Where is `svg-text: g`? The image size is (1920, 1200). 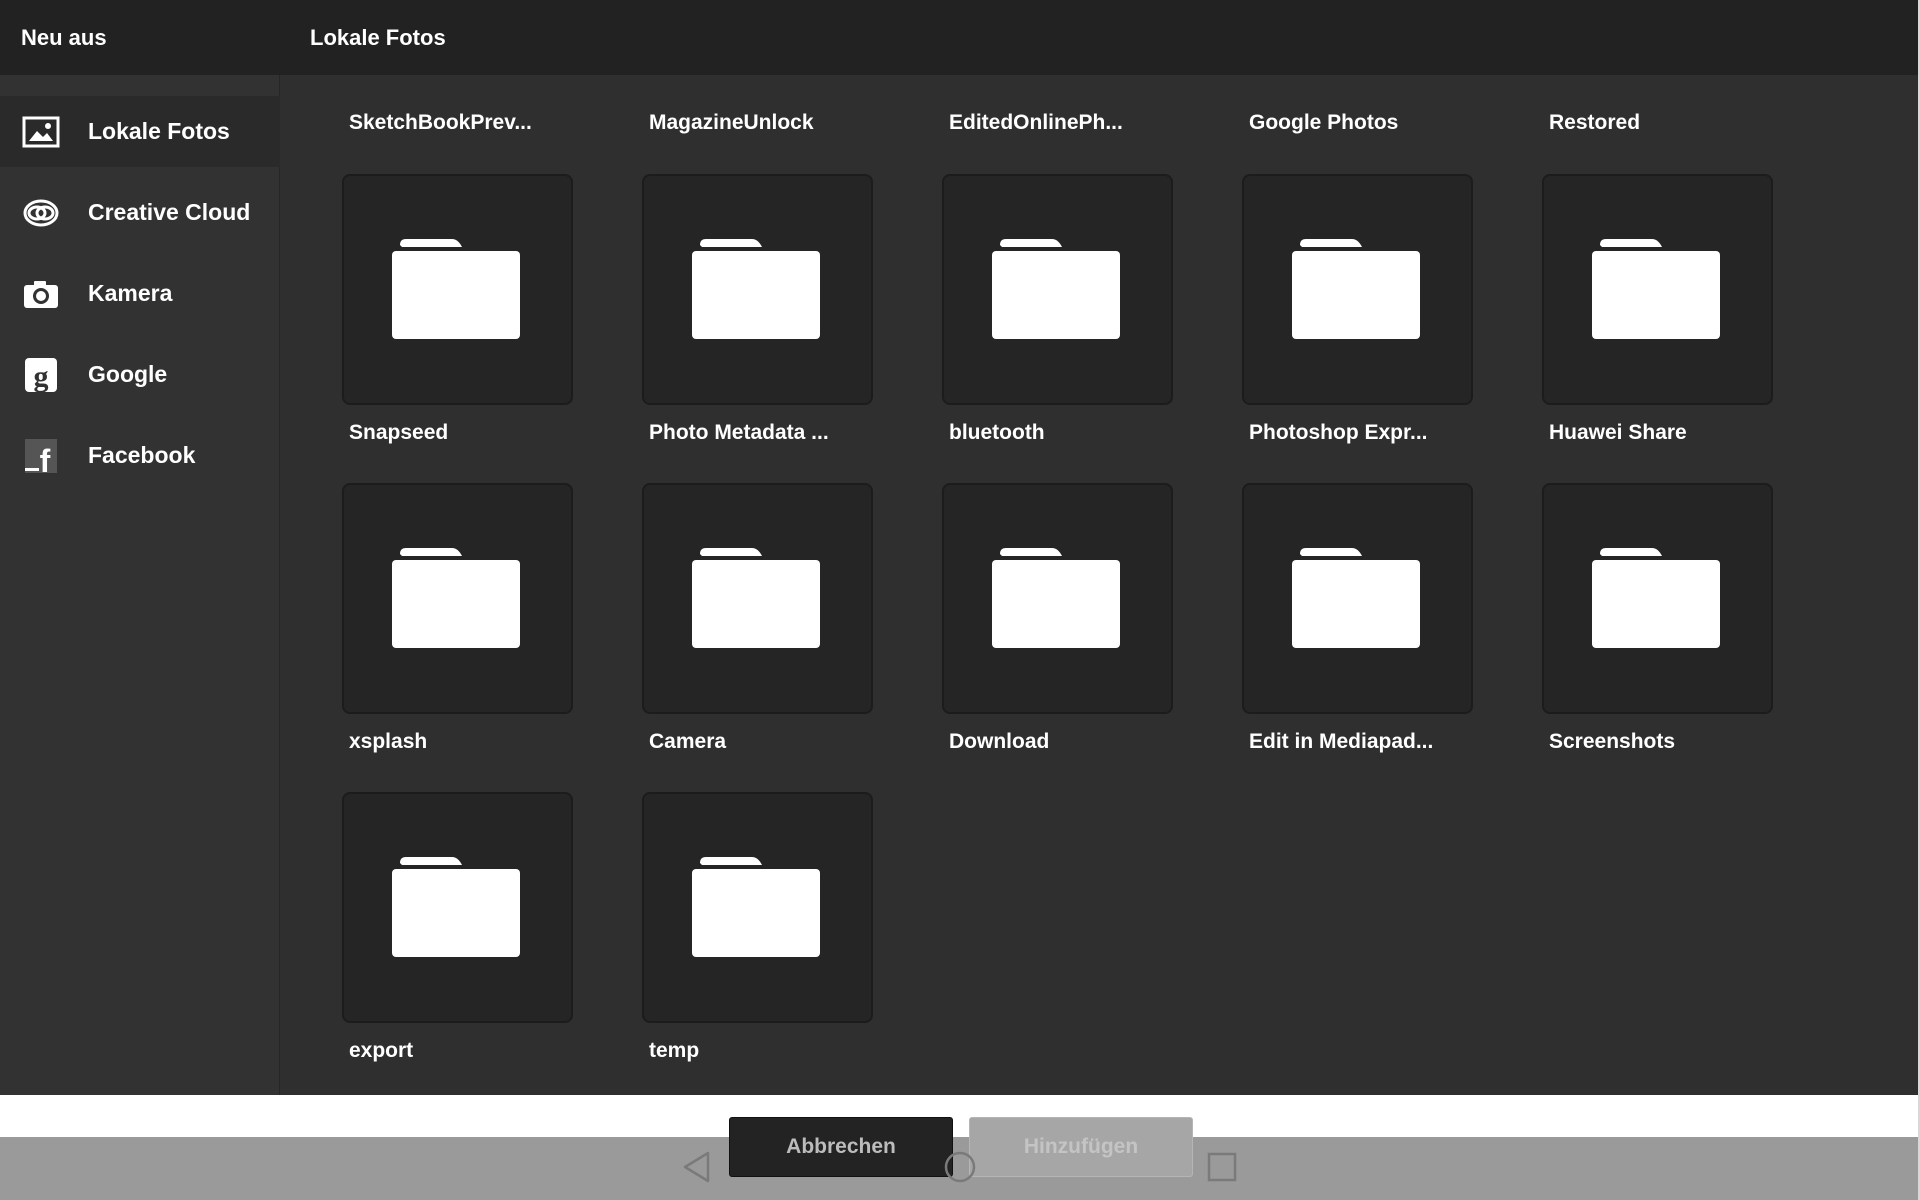
svg-text: g is located at coordinates (41, 376).